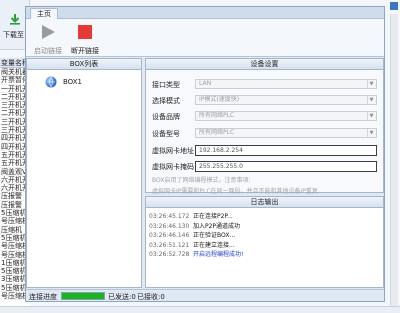 Image resolution: width=400 pixels, height=313 pixels. I want to click on ribbon: 启动链接 断开链接, so click(205, 38).